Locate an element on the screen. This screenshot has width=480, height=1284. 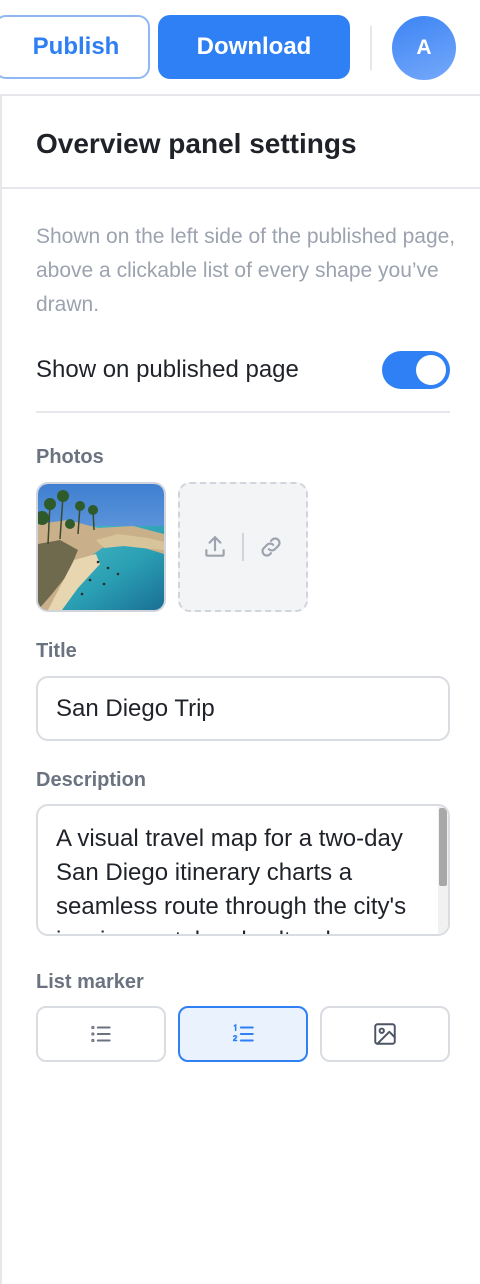
show-on-page-row: Show on published page is located at coordinates (243, 370).